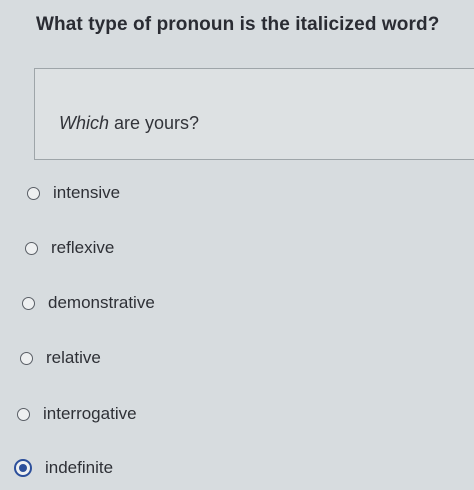 This screenshot has width=474, height=490. I want to click on option-relative: relative, so click(60, 358).